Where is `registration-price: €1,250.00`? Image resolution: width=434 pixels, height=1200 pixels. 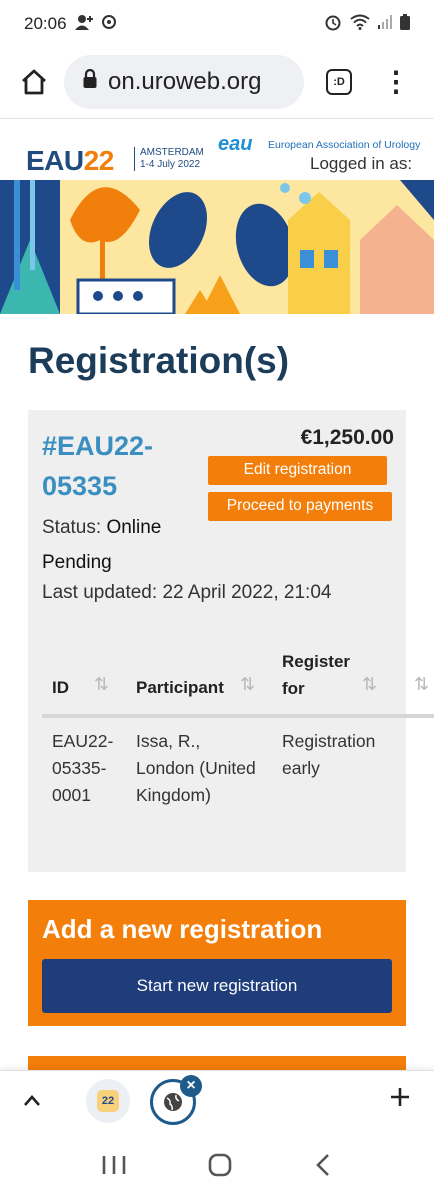 registration-price: €1,250.00 is located at coordinates (347, 437).